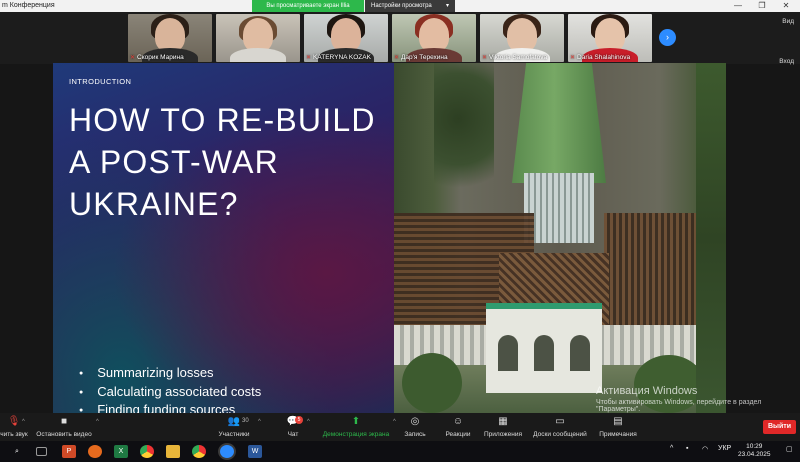 The image size is (800, 462). What do you see at coordinates (786, 6) in the screenshot?
I see `close-button: ✕` at bounding box center [786, 6].